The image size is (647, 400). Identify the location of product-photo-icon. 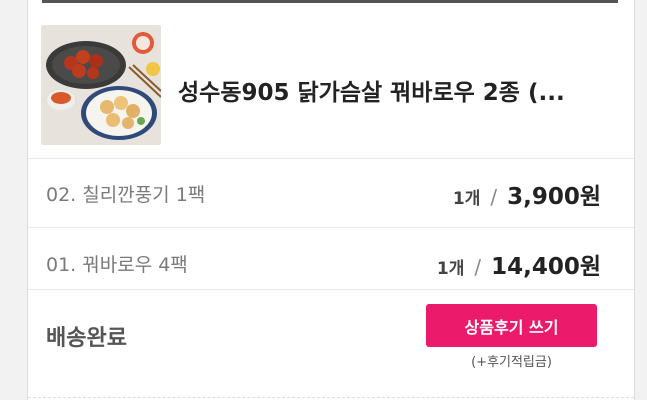
(101, 85).